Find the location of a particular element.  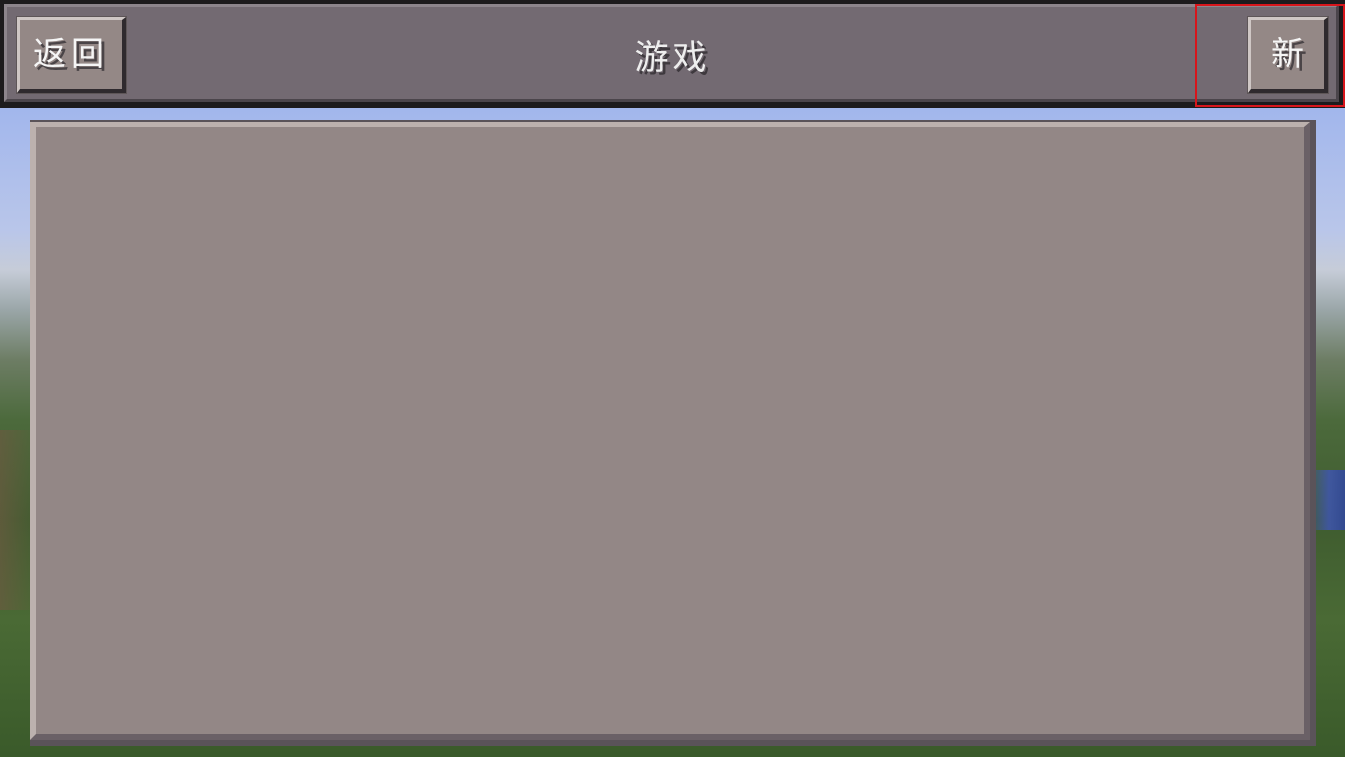

back-button: 返回 is located at coordinates (71, 55).